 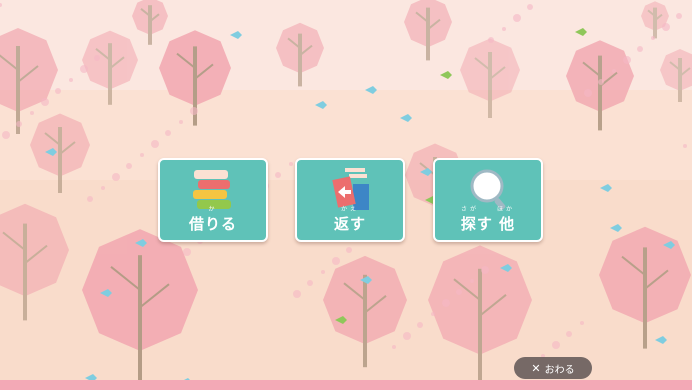 What do you see at coordinates (488, 224) in the screenshot?
I see `search-label: 探す 他` at bounding box center [488, 224].